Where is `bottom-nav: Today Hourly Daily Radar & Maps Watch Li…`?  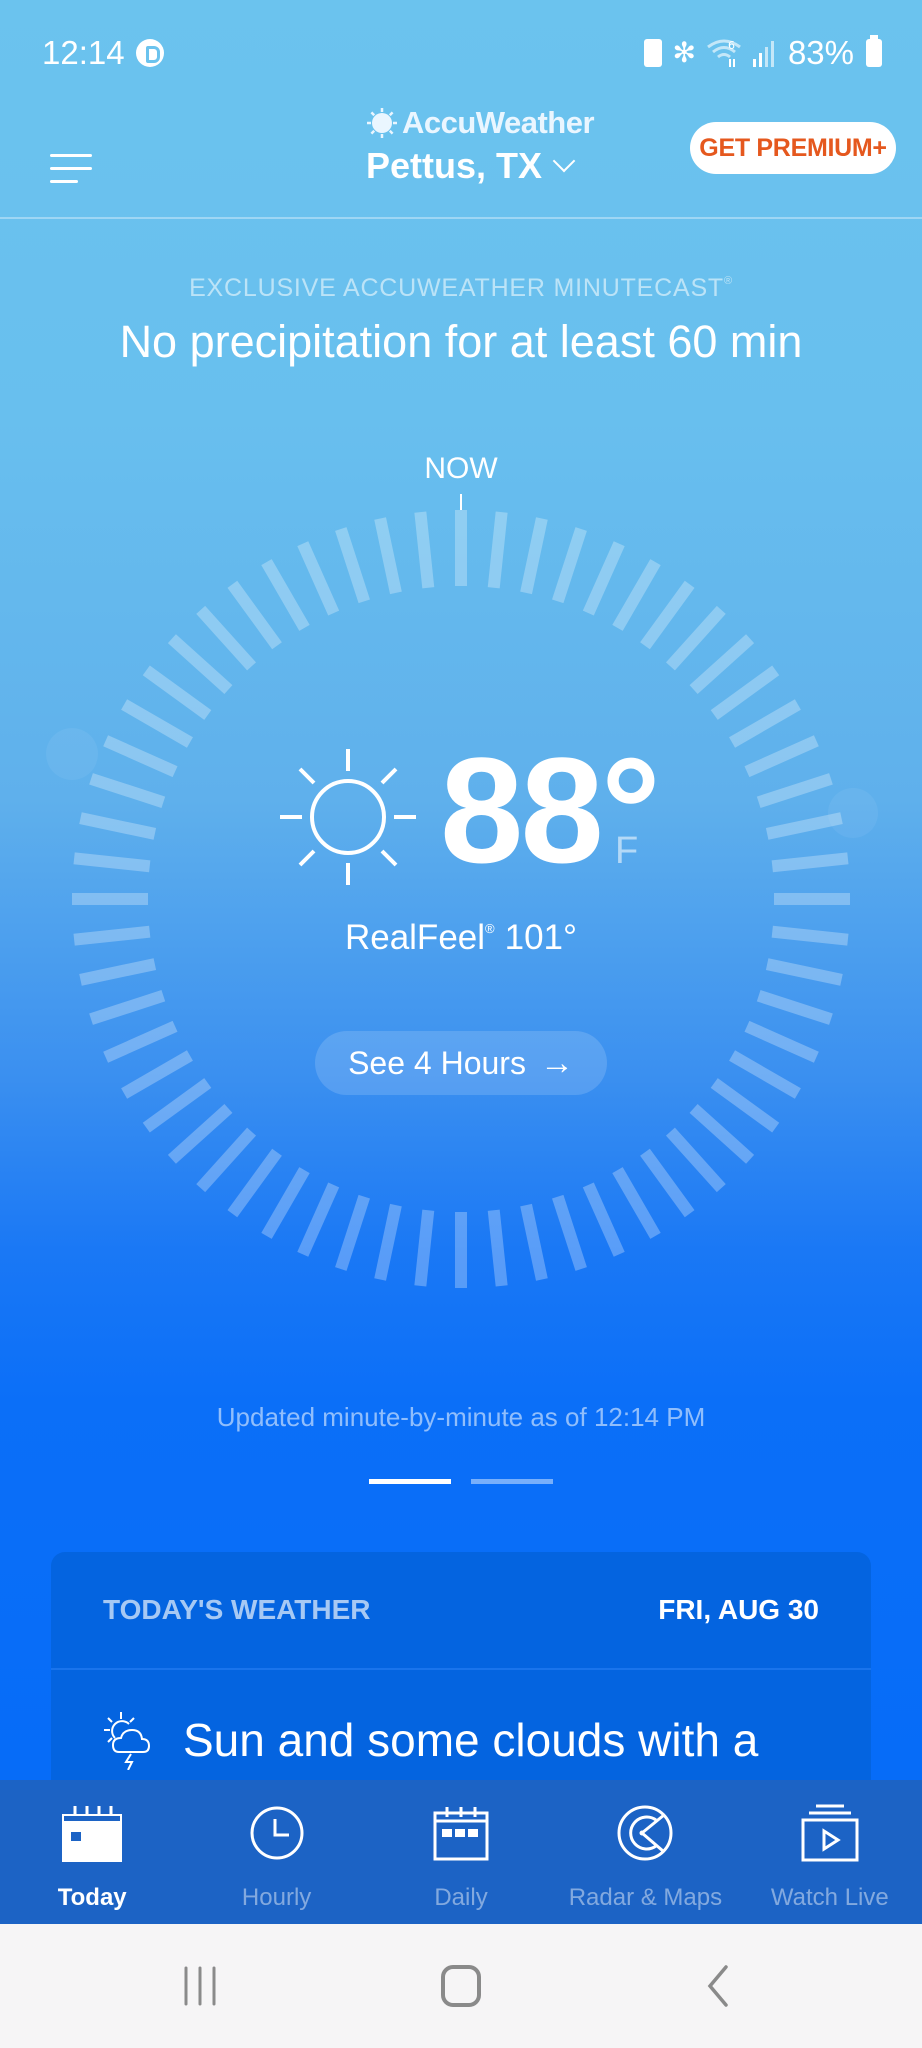 bottom-nav: Today Hourly Daily Radar & Maps Watch Li… is located at coordinates (461, 1852).